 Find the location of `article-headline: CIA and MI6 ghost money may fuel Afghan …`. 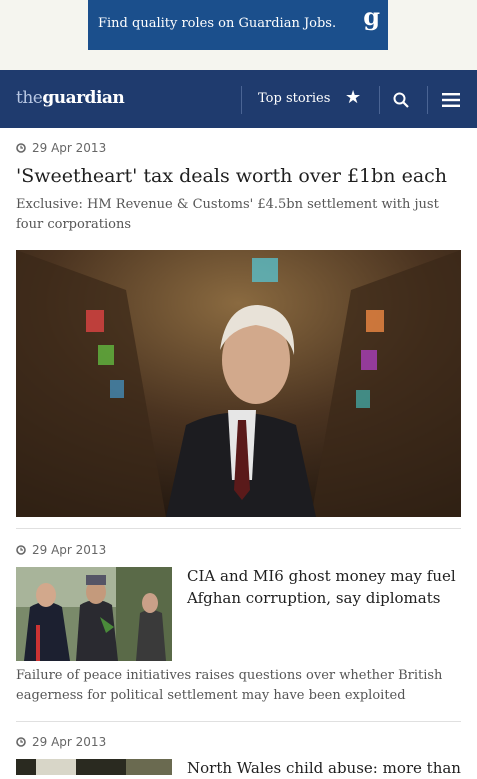

article-headline: CIA and MI6 ghost money may fuel Afghan … is located at coordinates (327, 587).